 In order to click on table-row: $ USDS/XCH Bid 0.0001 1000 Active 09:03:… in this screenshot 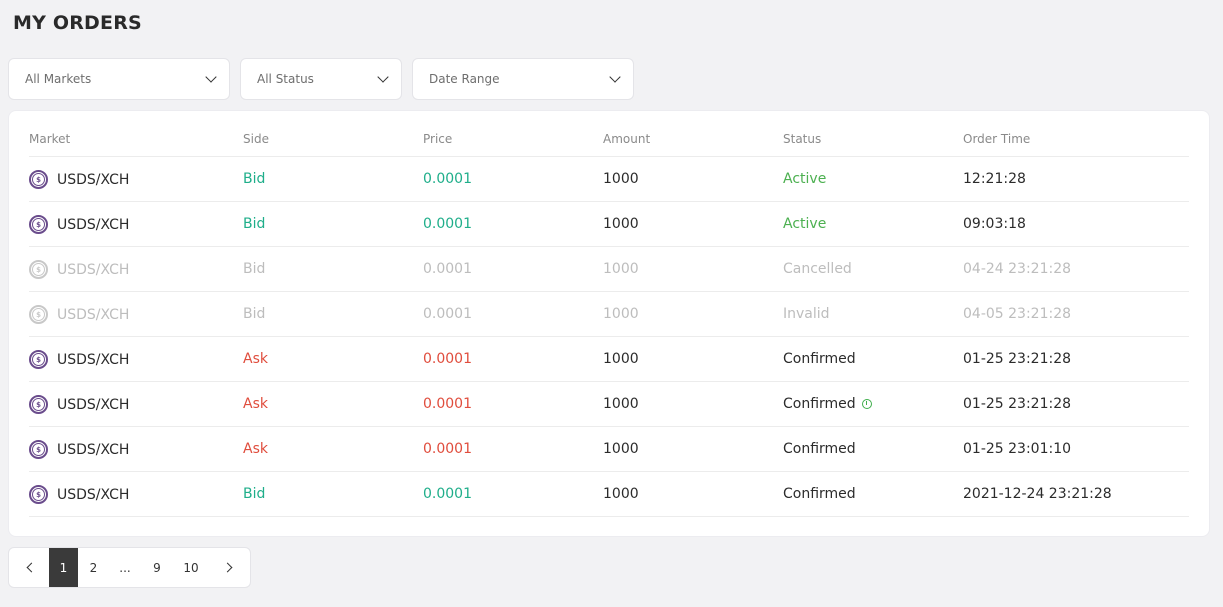, I will do `click(609, 224)`.